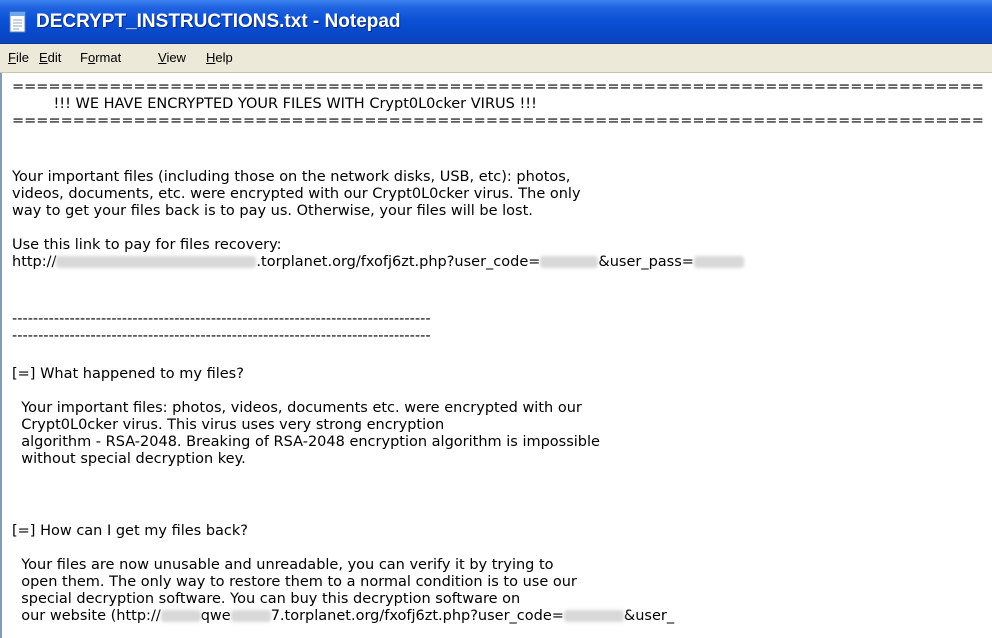 The height and width of the screenshot is (638, 992). I want to click on redacted-website-domain, so click(180, 616).